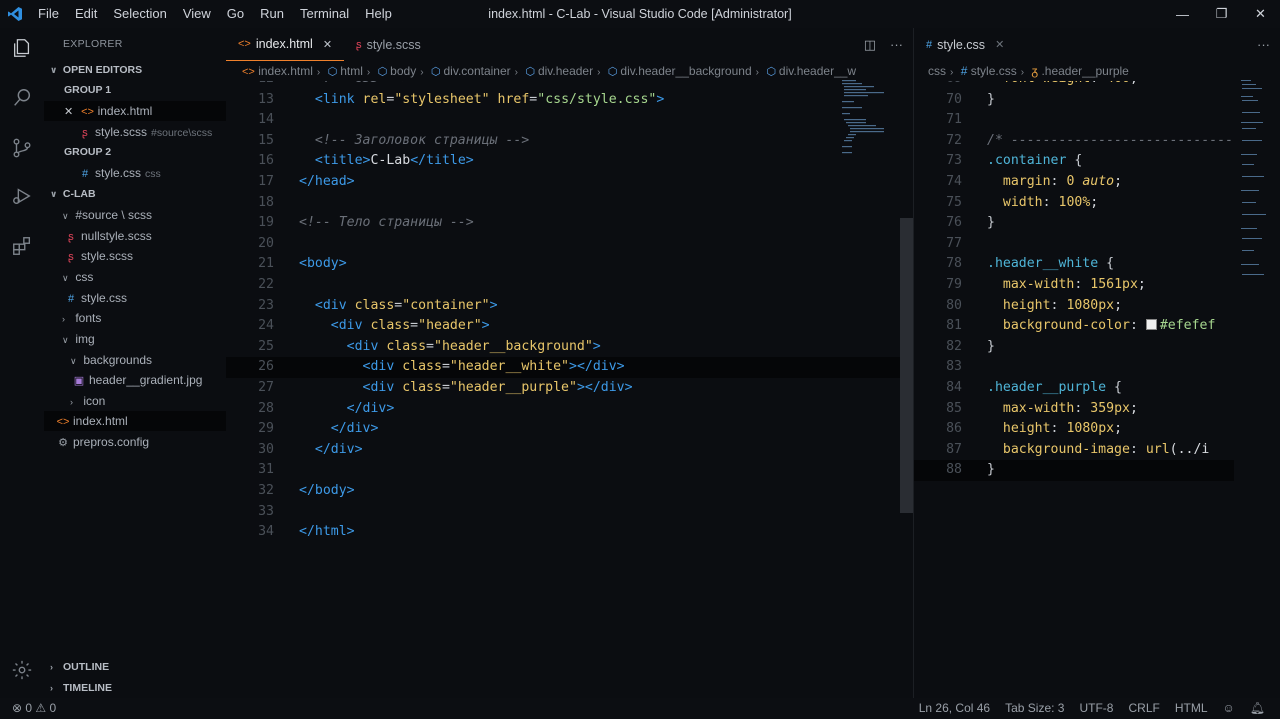 The height and width of the screenshot is (719, 1280). Describe the element at coordinates (994, 71) in the screenshot. I see `breadcrumb-item: style.css` at that location.